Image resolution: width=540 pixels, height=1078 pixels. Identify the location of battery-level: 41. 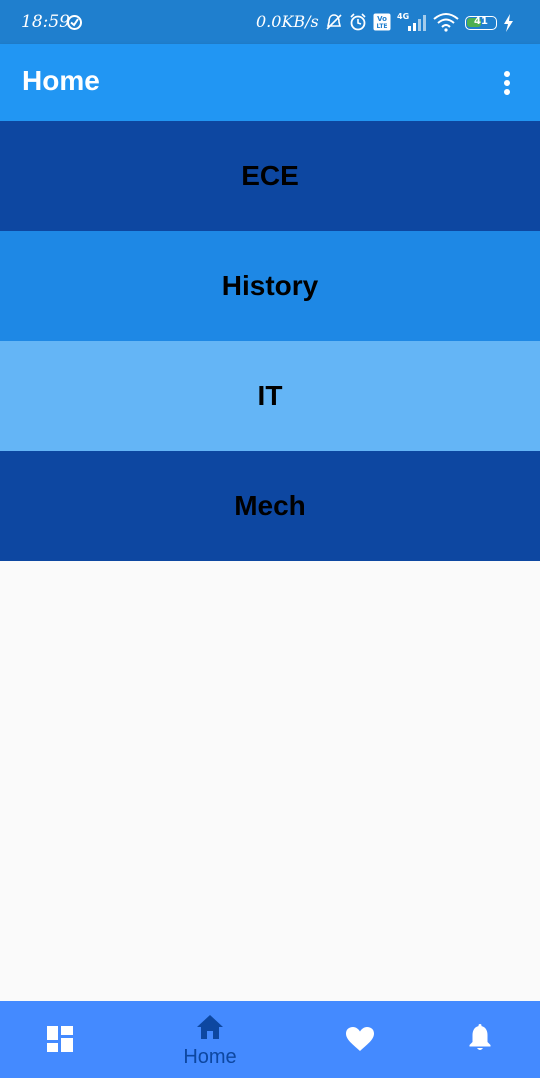
(481, 21).